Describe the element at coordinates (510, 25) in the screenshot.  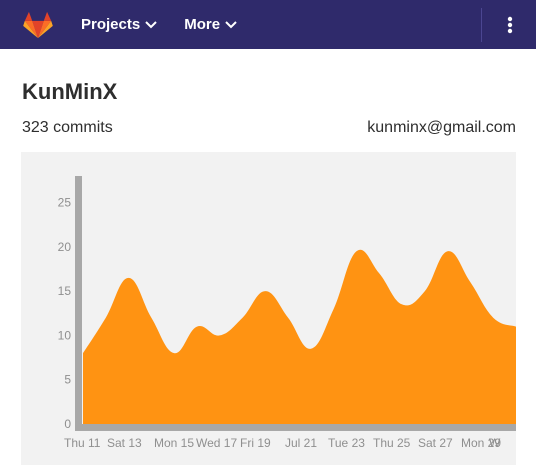
I see `vertical-ellipsis-icon` at that location.